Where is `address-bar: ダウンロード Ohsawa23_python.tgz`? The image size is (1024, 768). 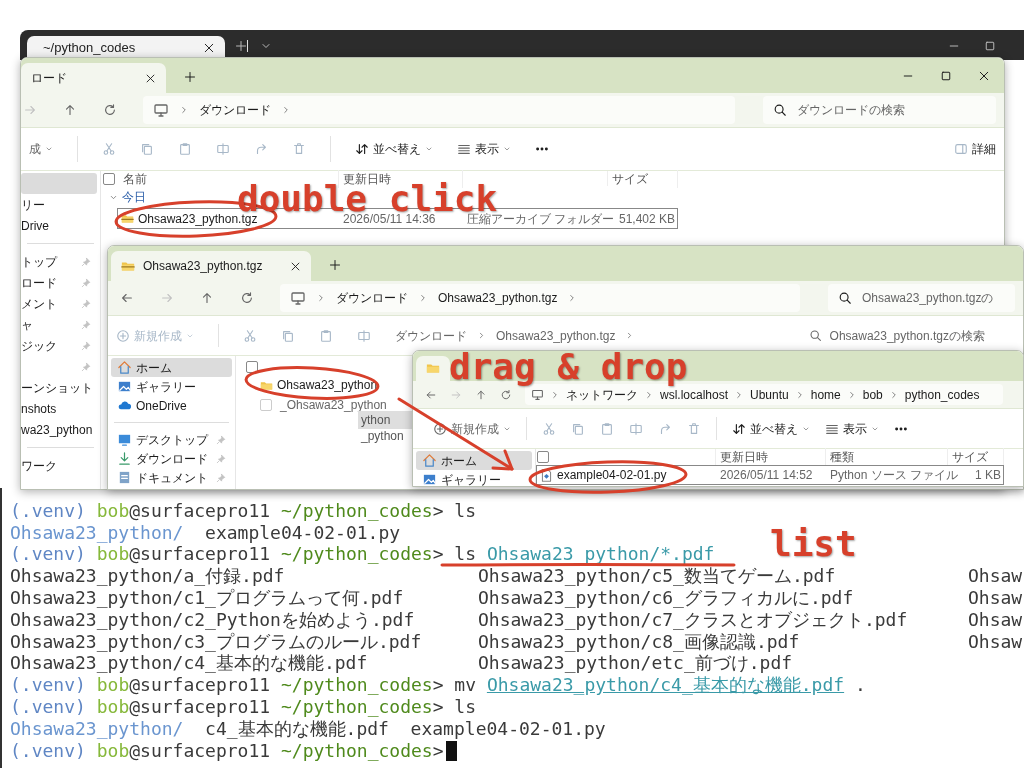 address-bar: ダウンロード Ohsawa23_python.tgz is located at coordinates (540, 298).